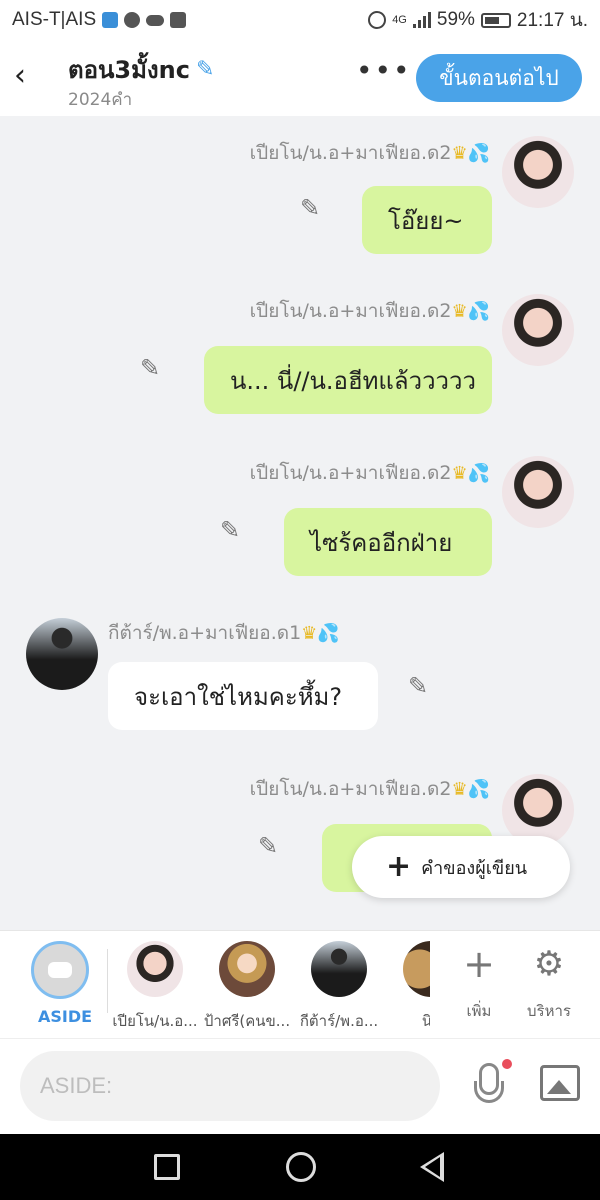 This screenshot has width=600, height=1200. Describe the element at coordinates (507, 1064) in the screenshot. I see `recording-dot` at that location.